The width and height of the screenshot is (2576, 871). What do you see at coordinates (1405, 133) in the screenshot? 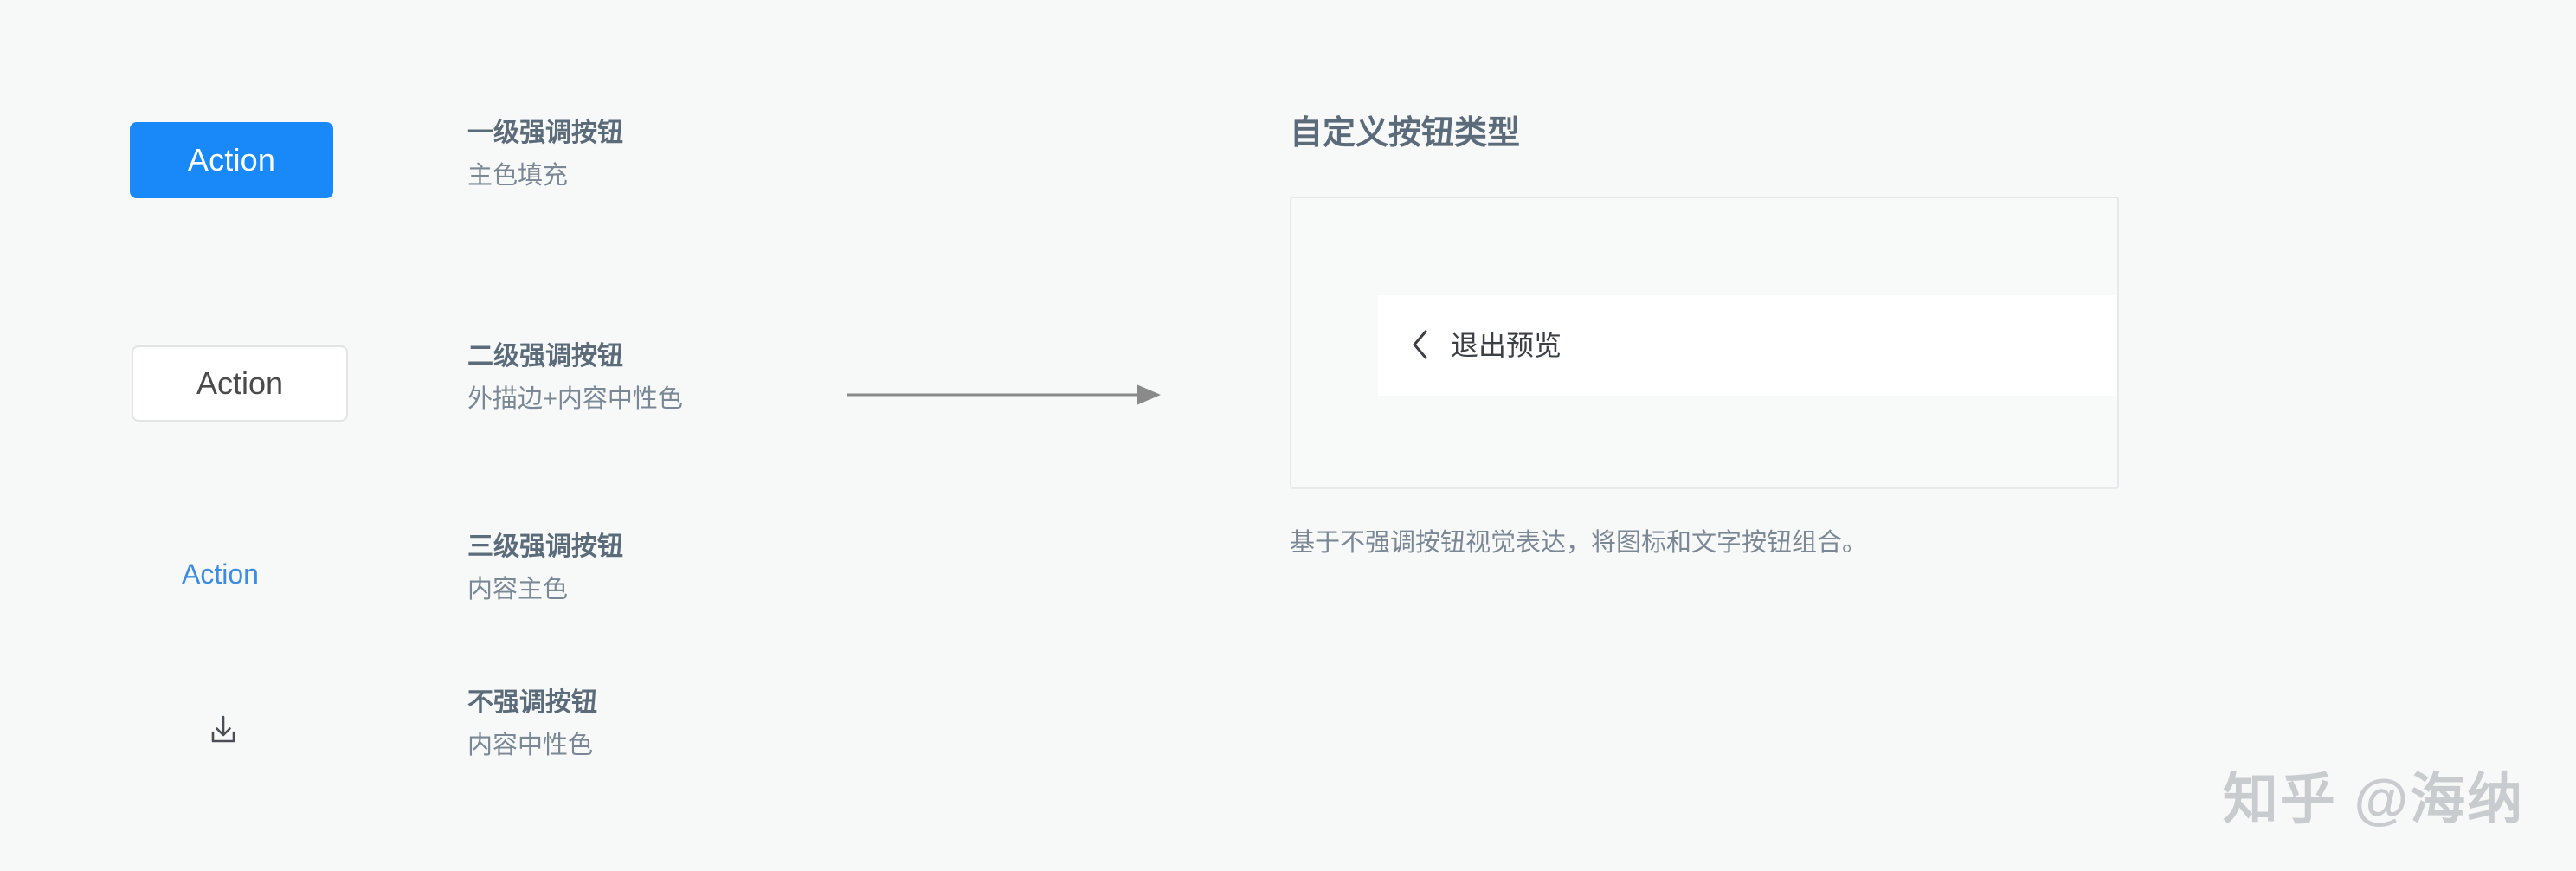
I see `panel-title: 自定义按钮类型` at bounding box center [1405, 133].